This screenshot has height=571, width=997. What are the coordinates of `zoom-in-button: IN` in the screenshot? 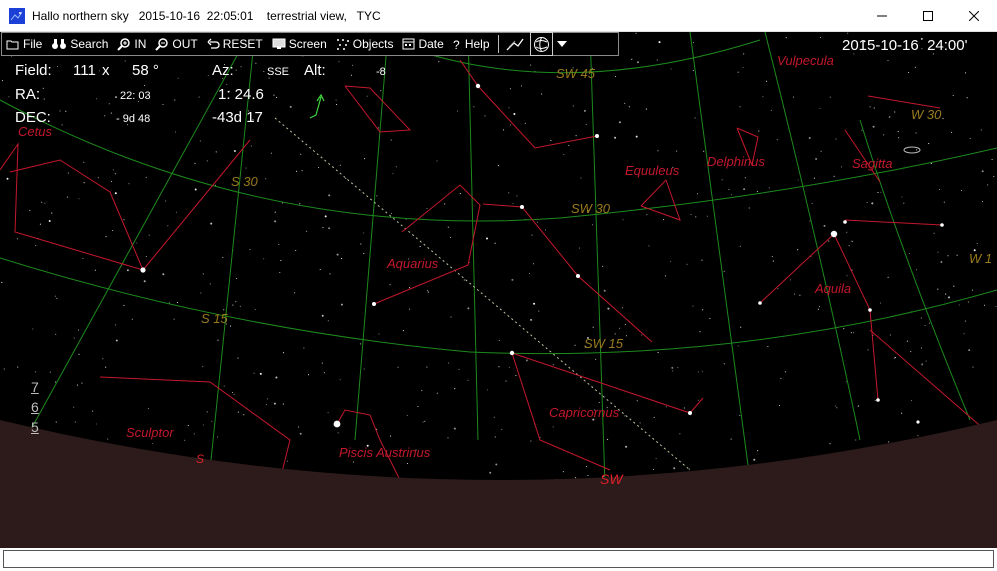 It's located at (132, 44).